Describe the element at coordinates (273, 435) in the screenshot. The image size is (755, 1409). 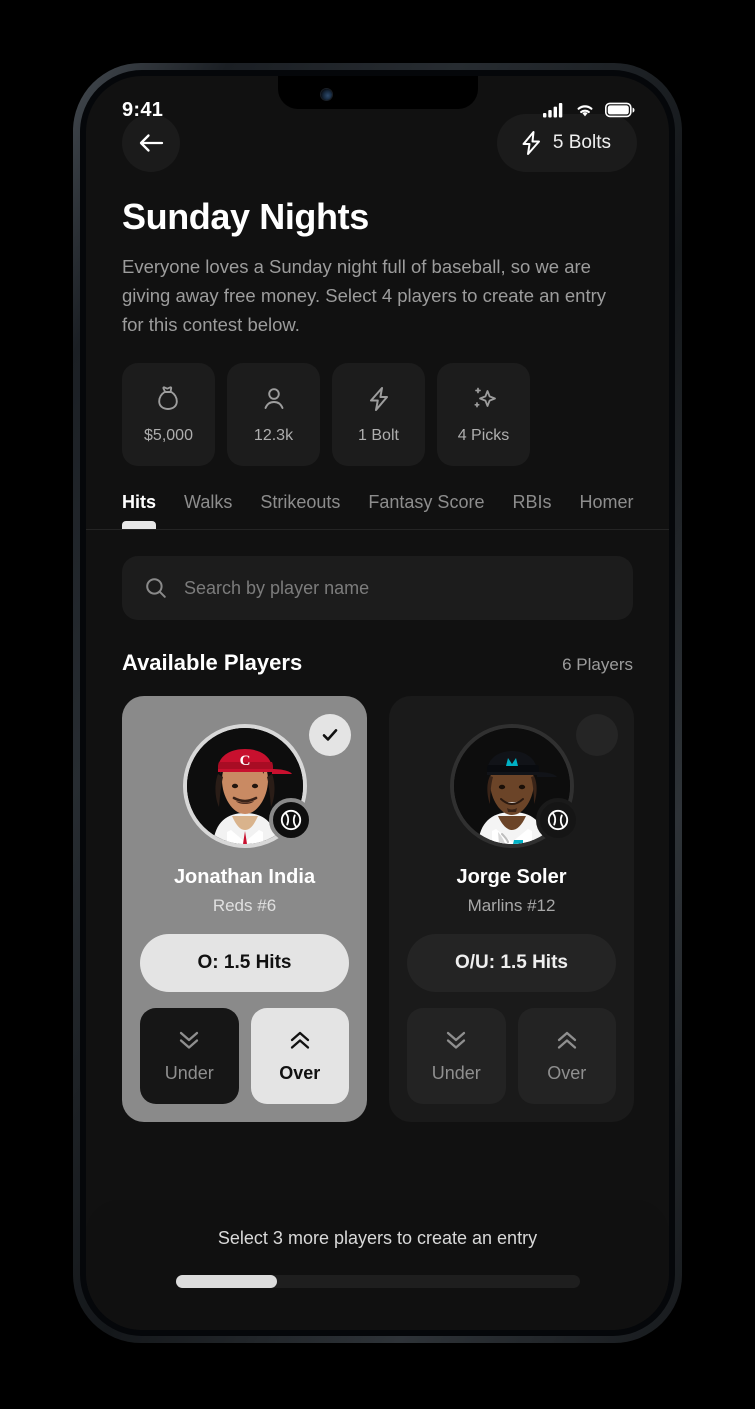
I see `stat-value: 12.3k` at that location.